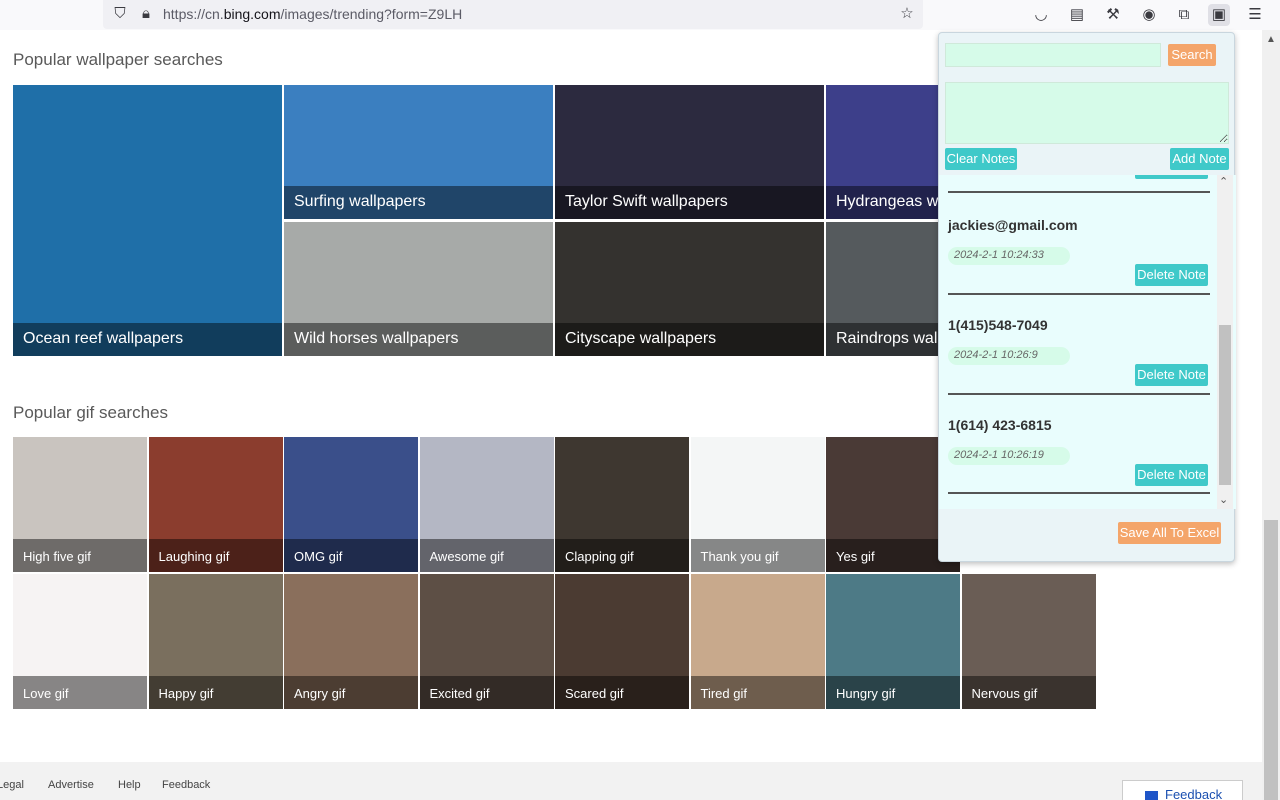  I want to click on add-note-button: Add Note, so click(1199, 159).